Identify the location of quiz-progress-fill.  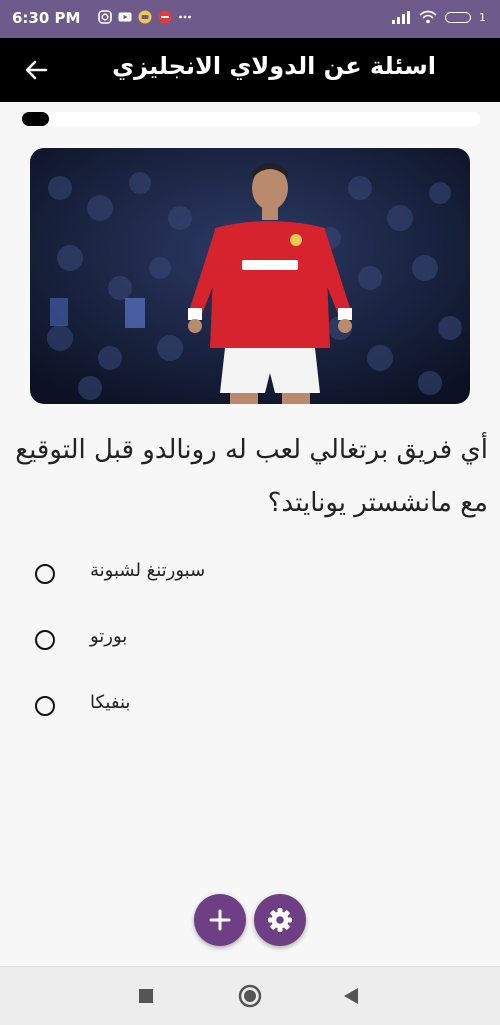
(36, 119).